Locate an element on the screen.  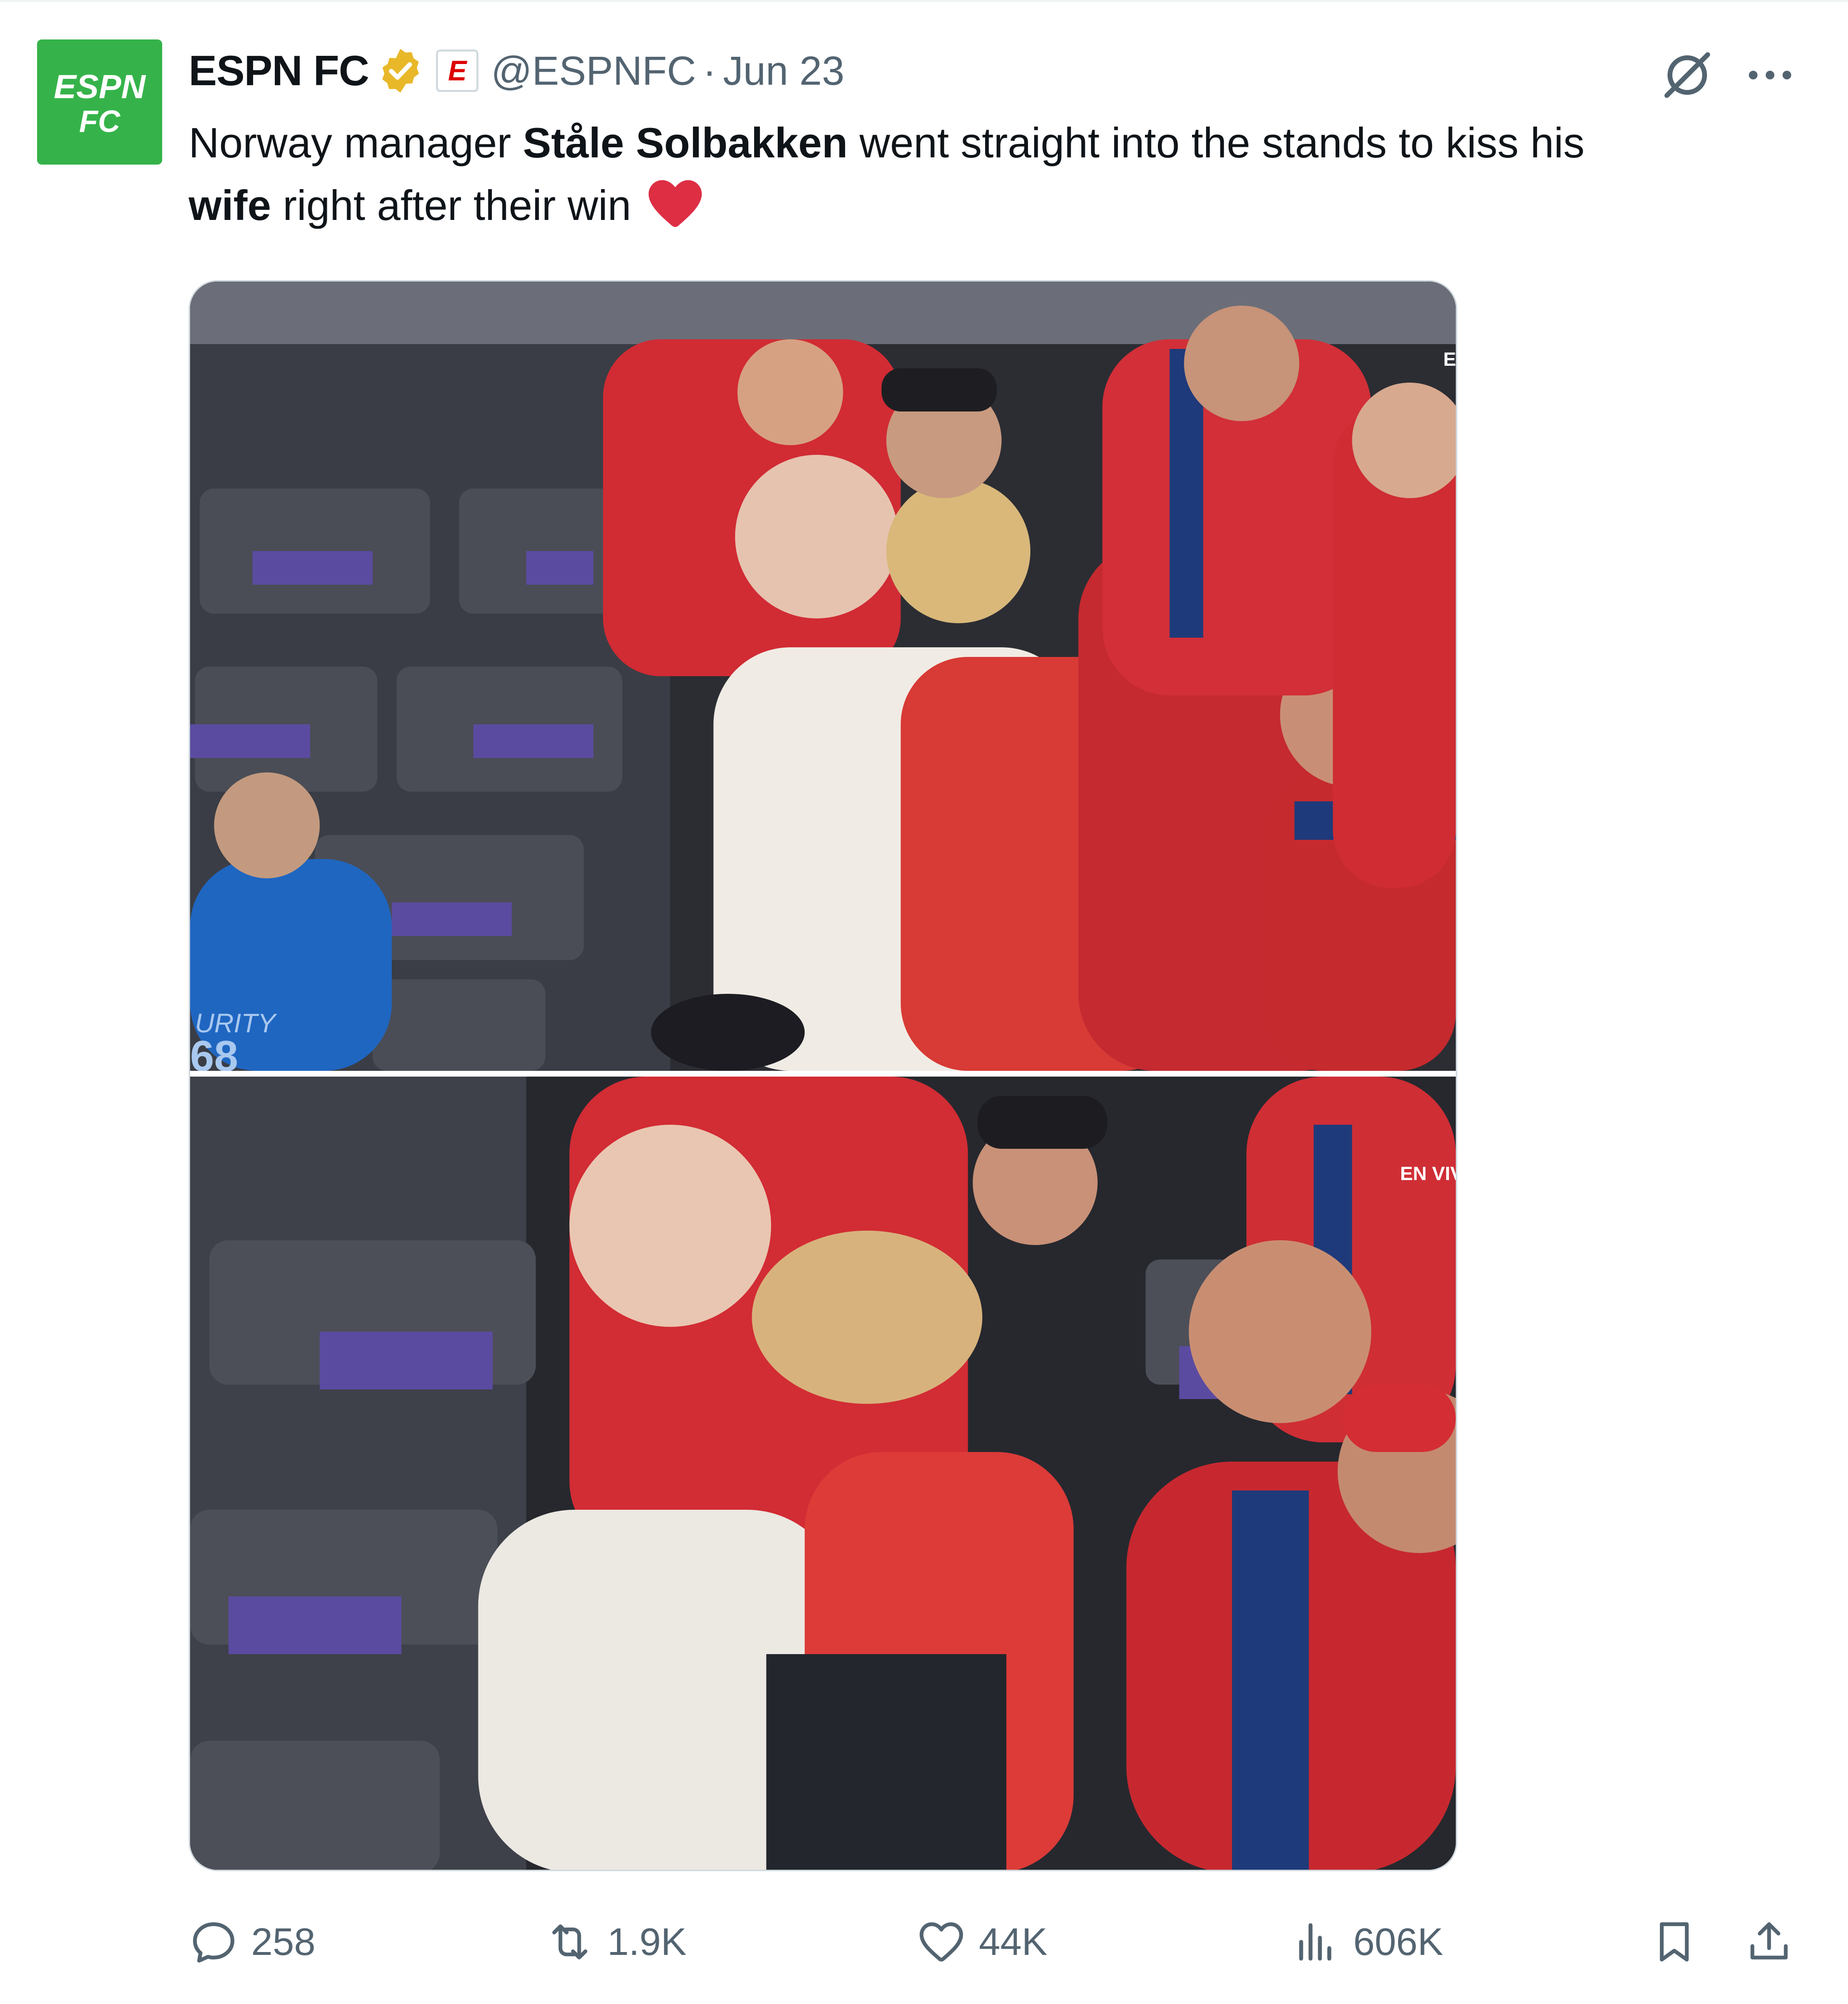
affiliate-badge-label: E is located at coordinates (457, 71).